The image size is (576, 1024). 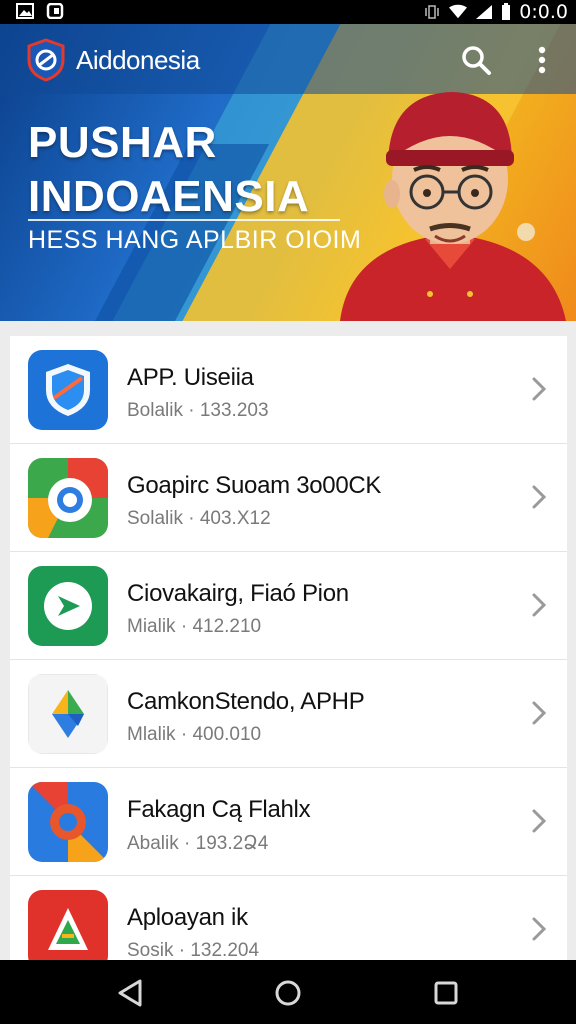 What do you see at coordinates (122, 142) in the screenshot?
I see `hero-headline-line1: PUSHAR` at bounding box center [122, 142].